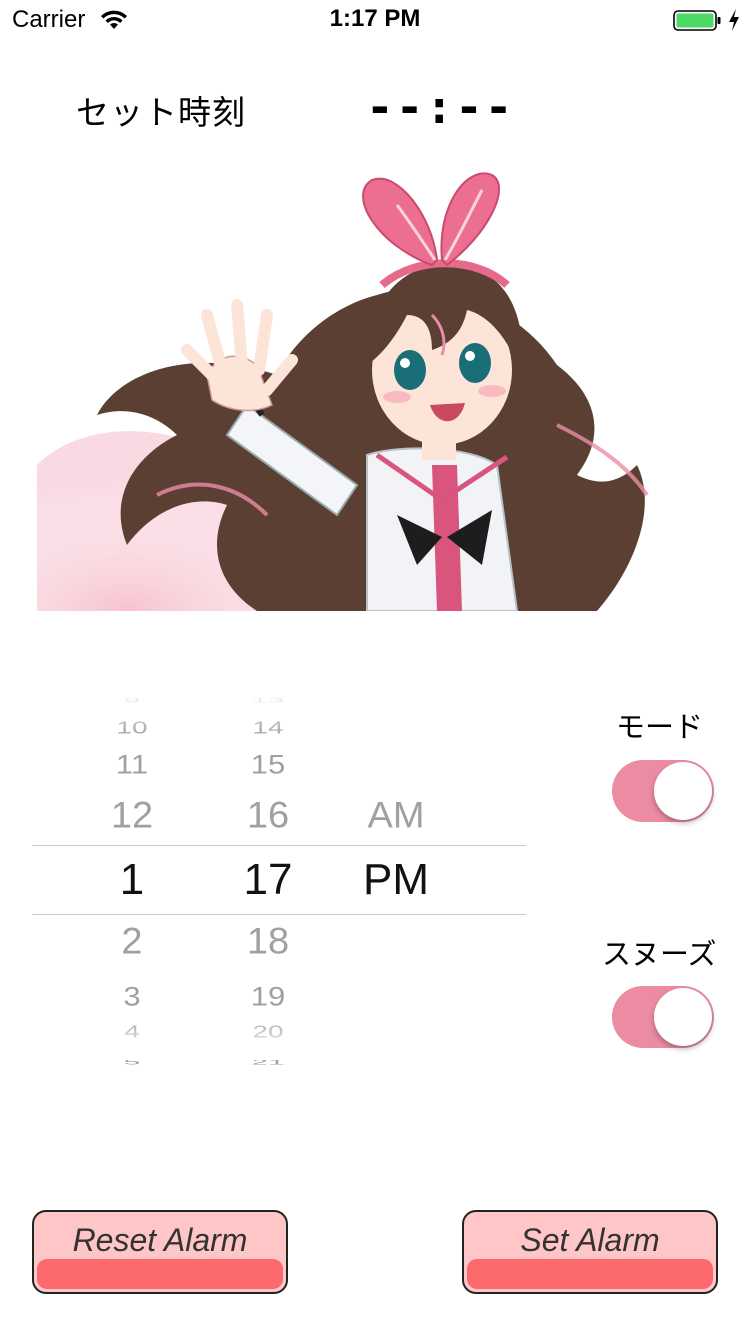 This screenshot has height=1334, width=750. What do you see at coordinates (440, 107) in the screenshot?
I see `set-time-value: --:--` at bounding box center [440, 107].